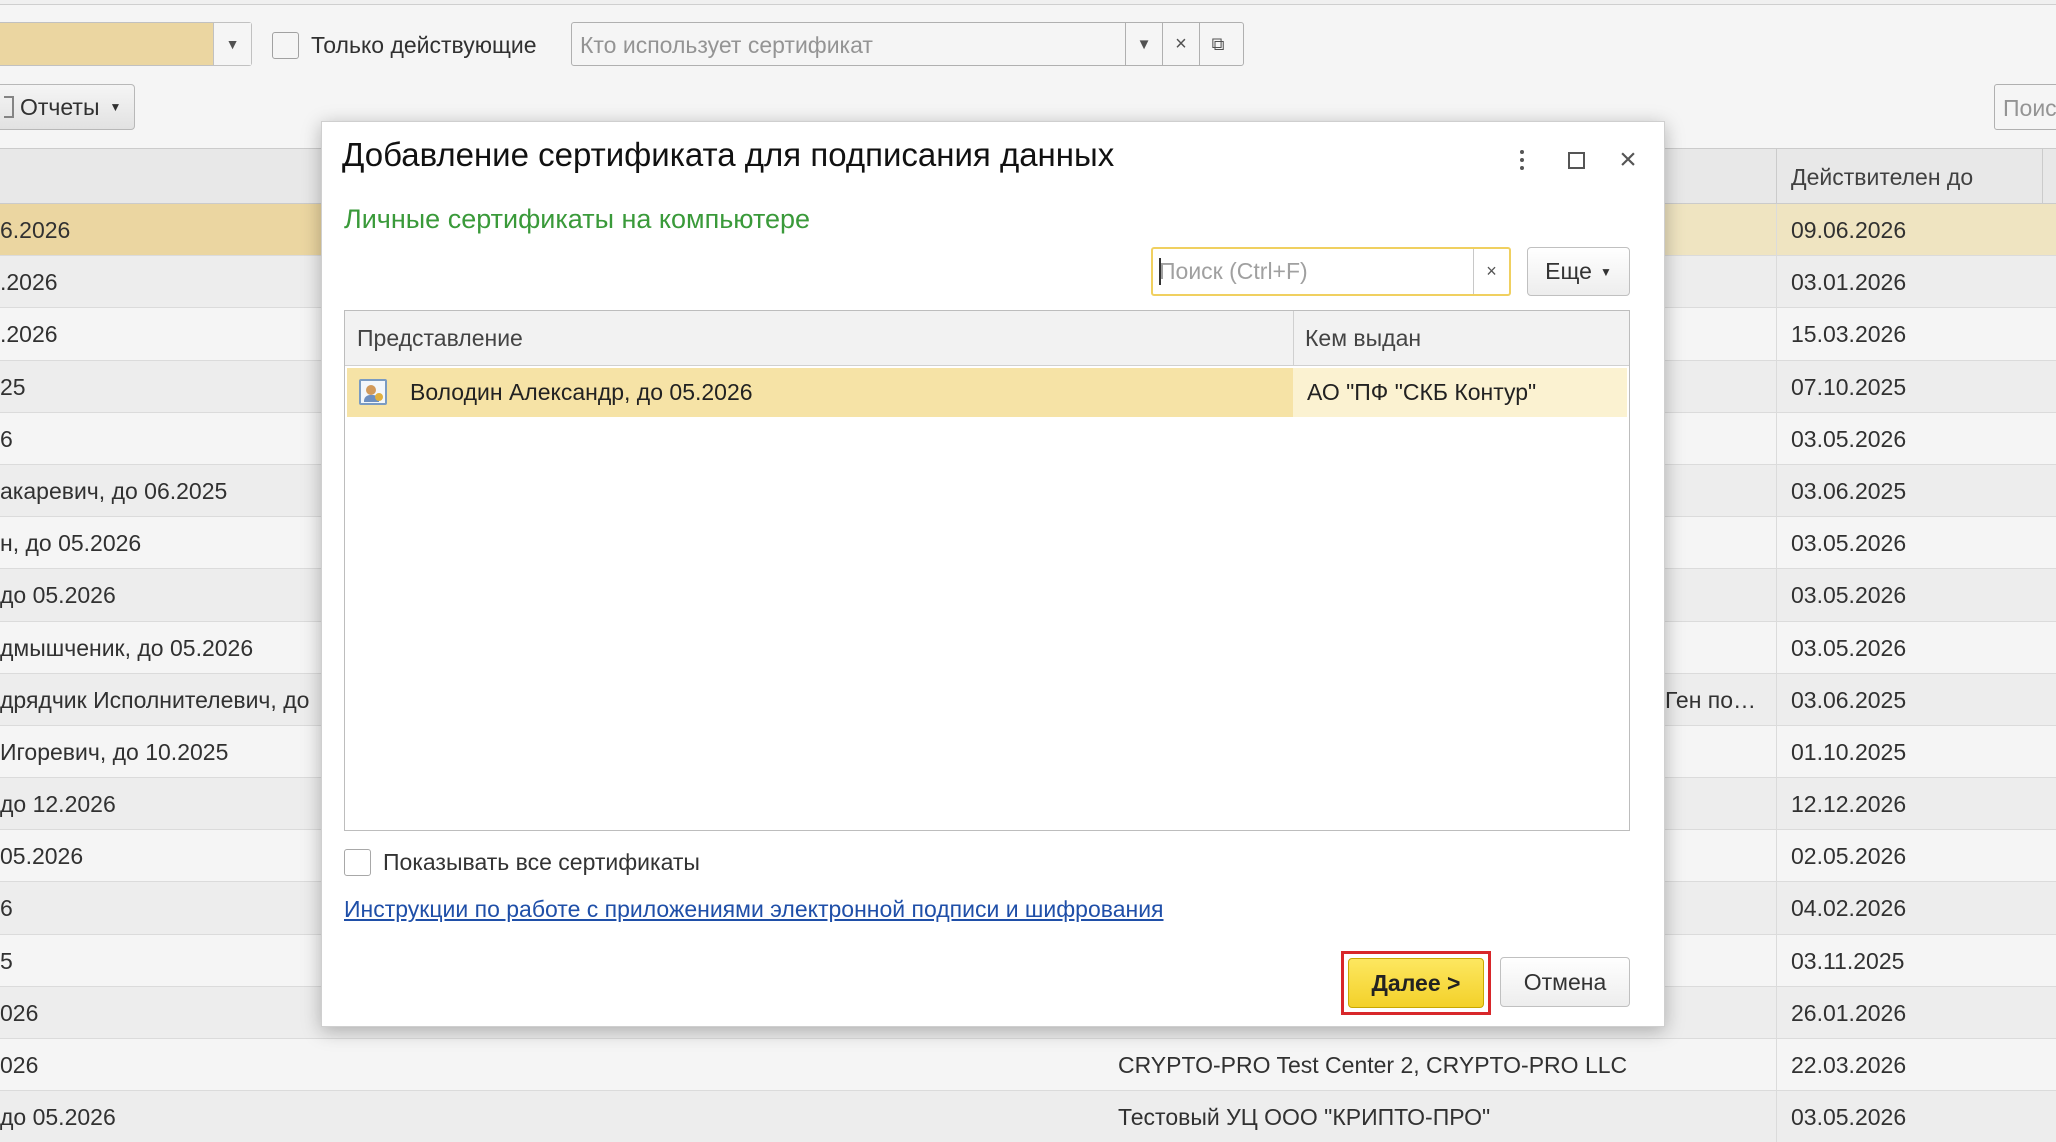  I want to click on show-all-label: Показывать все сертификаты, so click(541, 862).